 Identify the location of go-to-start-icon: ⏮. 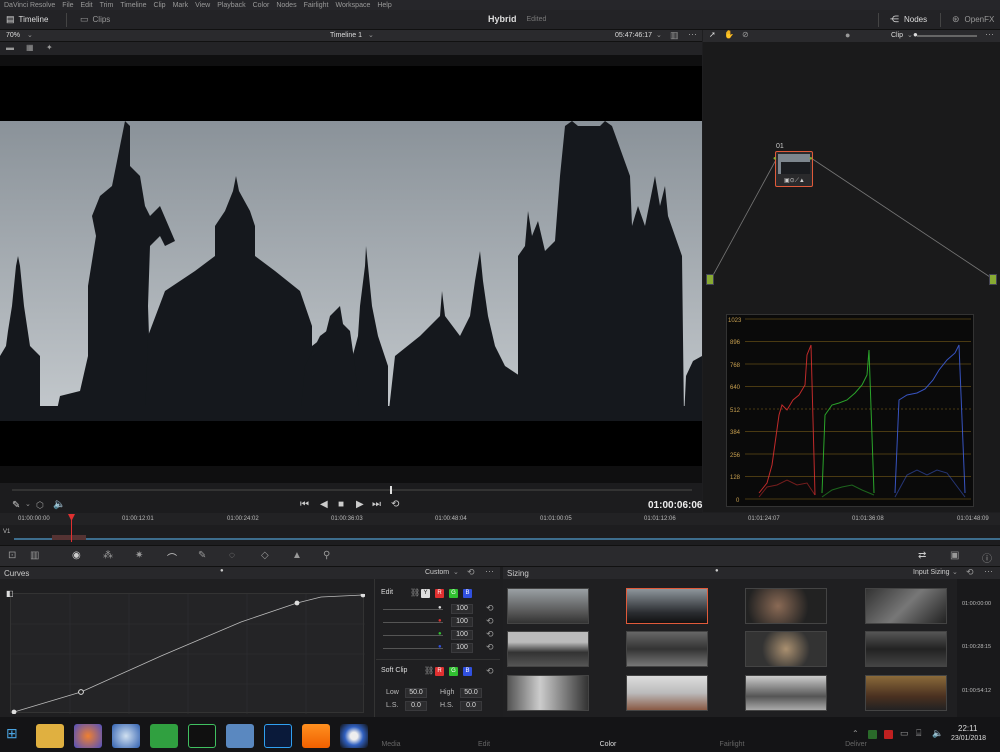
(304, 504).